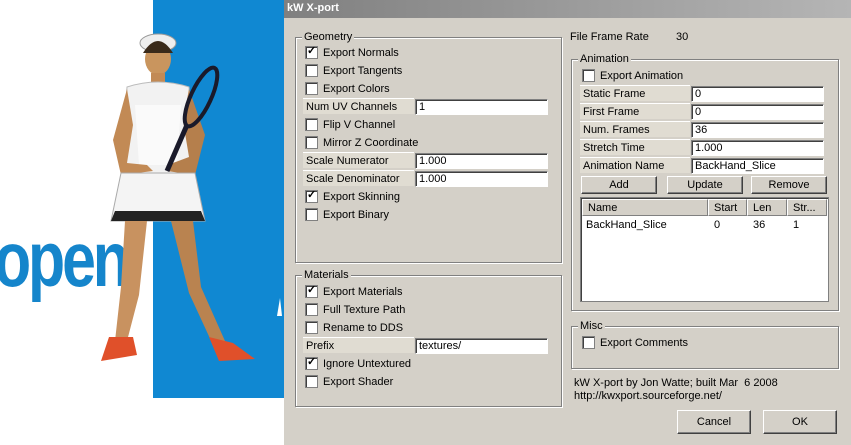 This screenshot has height=445, width=851. What do you see at coordinates (705, 185) in the screenshot?
I see `update-button: Update` at bounding box center [705, 185].